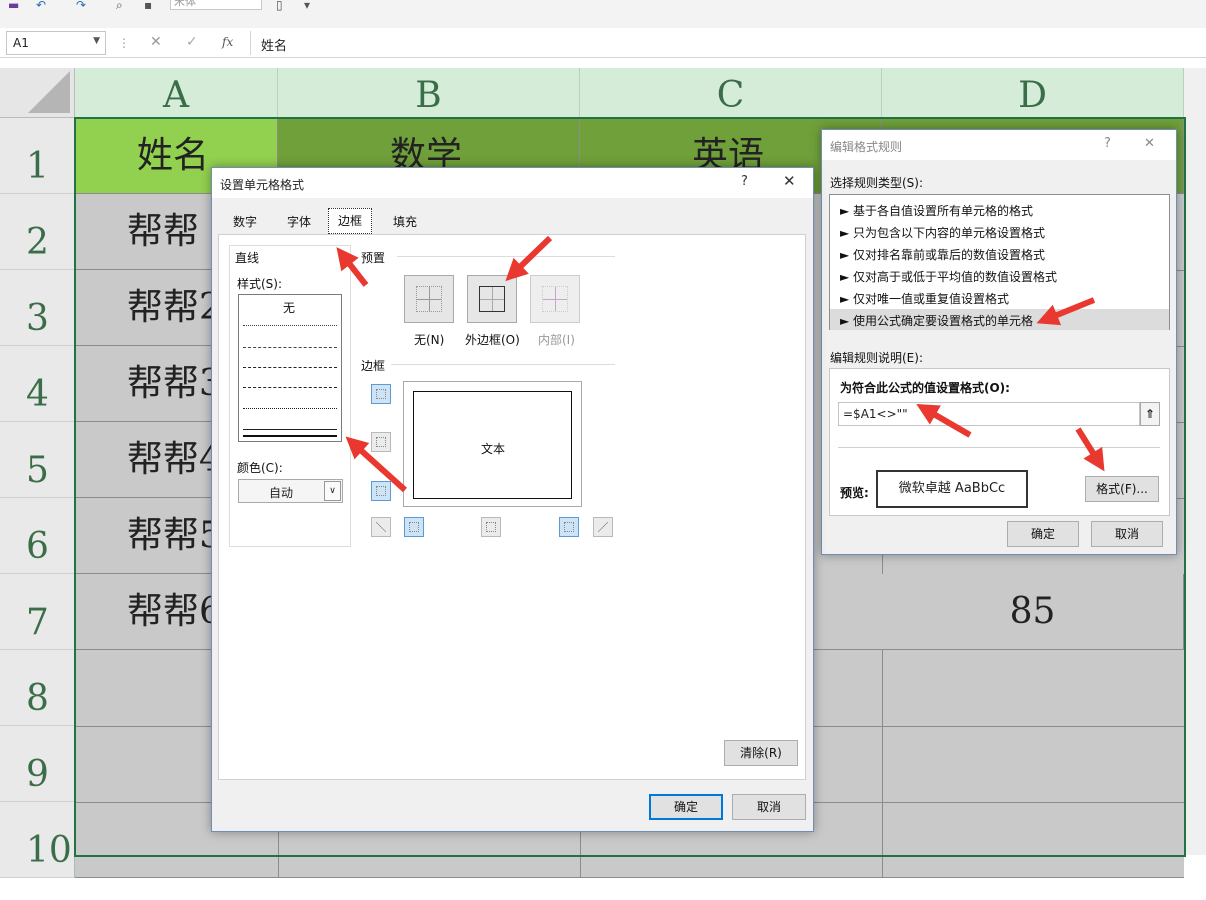 The image size is (1206, 900). I want to click on formula-label: 为符合此公式的值设置格式(O):, so click(925, 388).